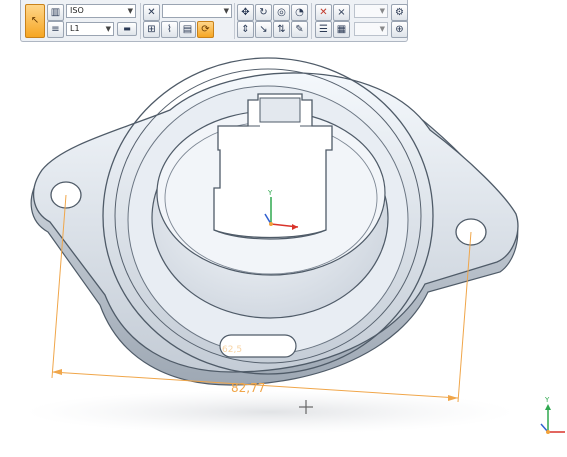  Describe the element at coordinates (281, 12) in the screenshot. I see `zoom-icon: ◎` at that location.